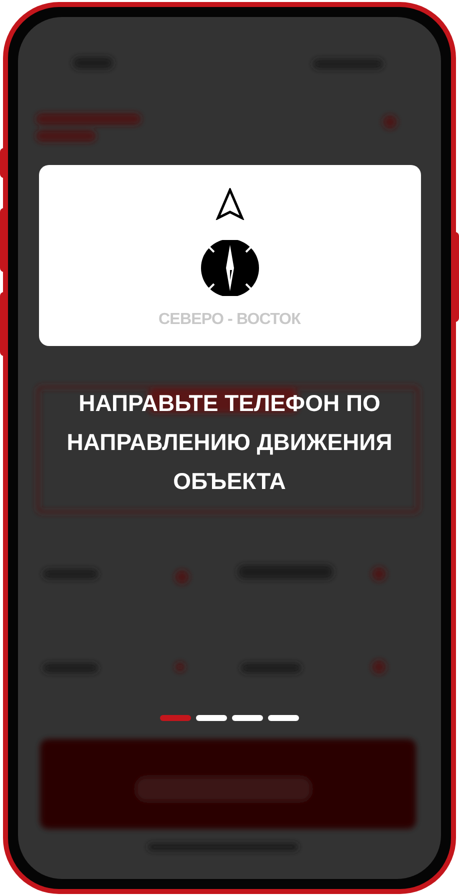 This screenshot has height=896, width=459. What do you see at coordinates (2, 163) in the screenshot?
I see `side-button` at bounding box center [2, 163].